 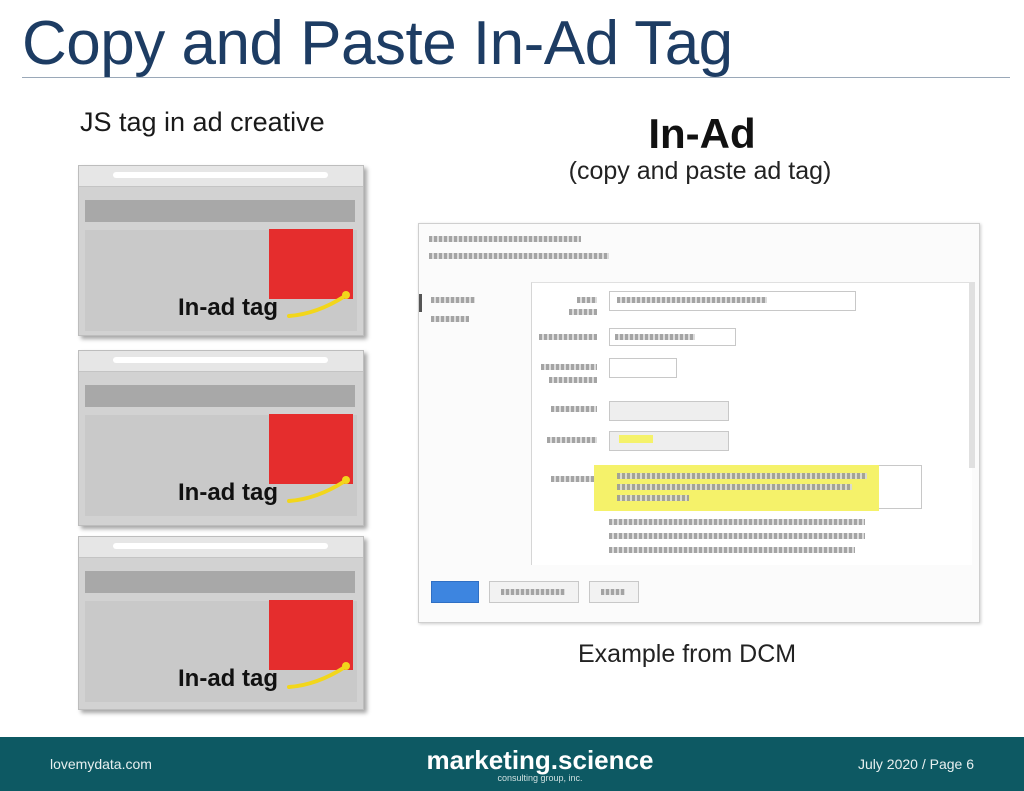 What do you see at coordinates (101, 764) in the screenshot?
I see `footer-website: lovemydata.com` at bounding box center [101, 764].